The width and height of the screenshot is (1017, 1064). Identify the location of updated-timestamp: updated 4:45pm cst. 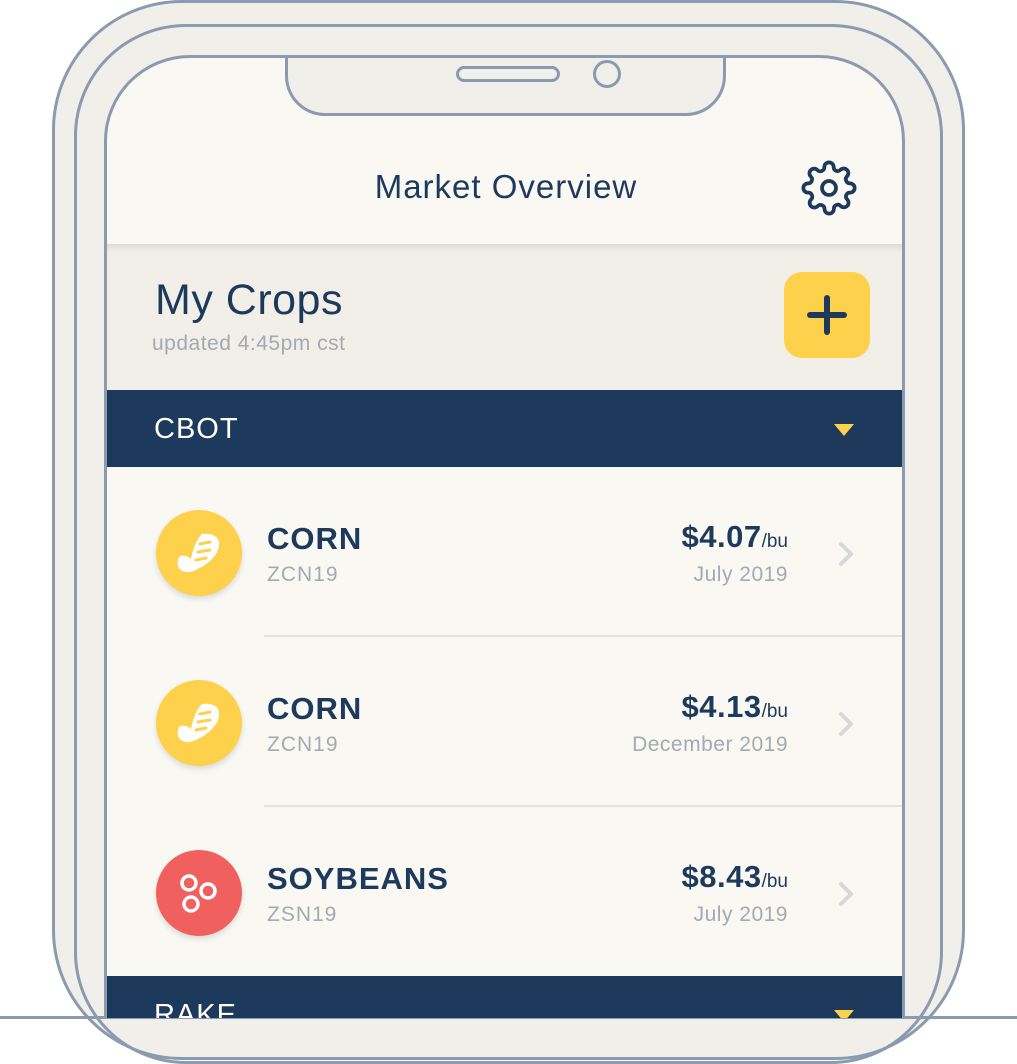
(249, 343).